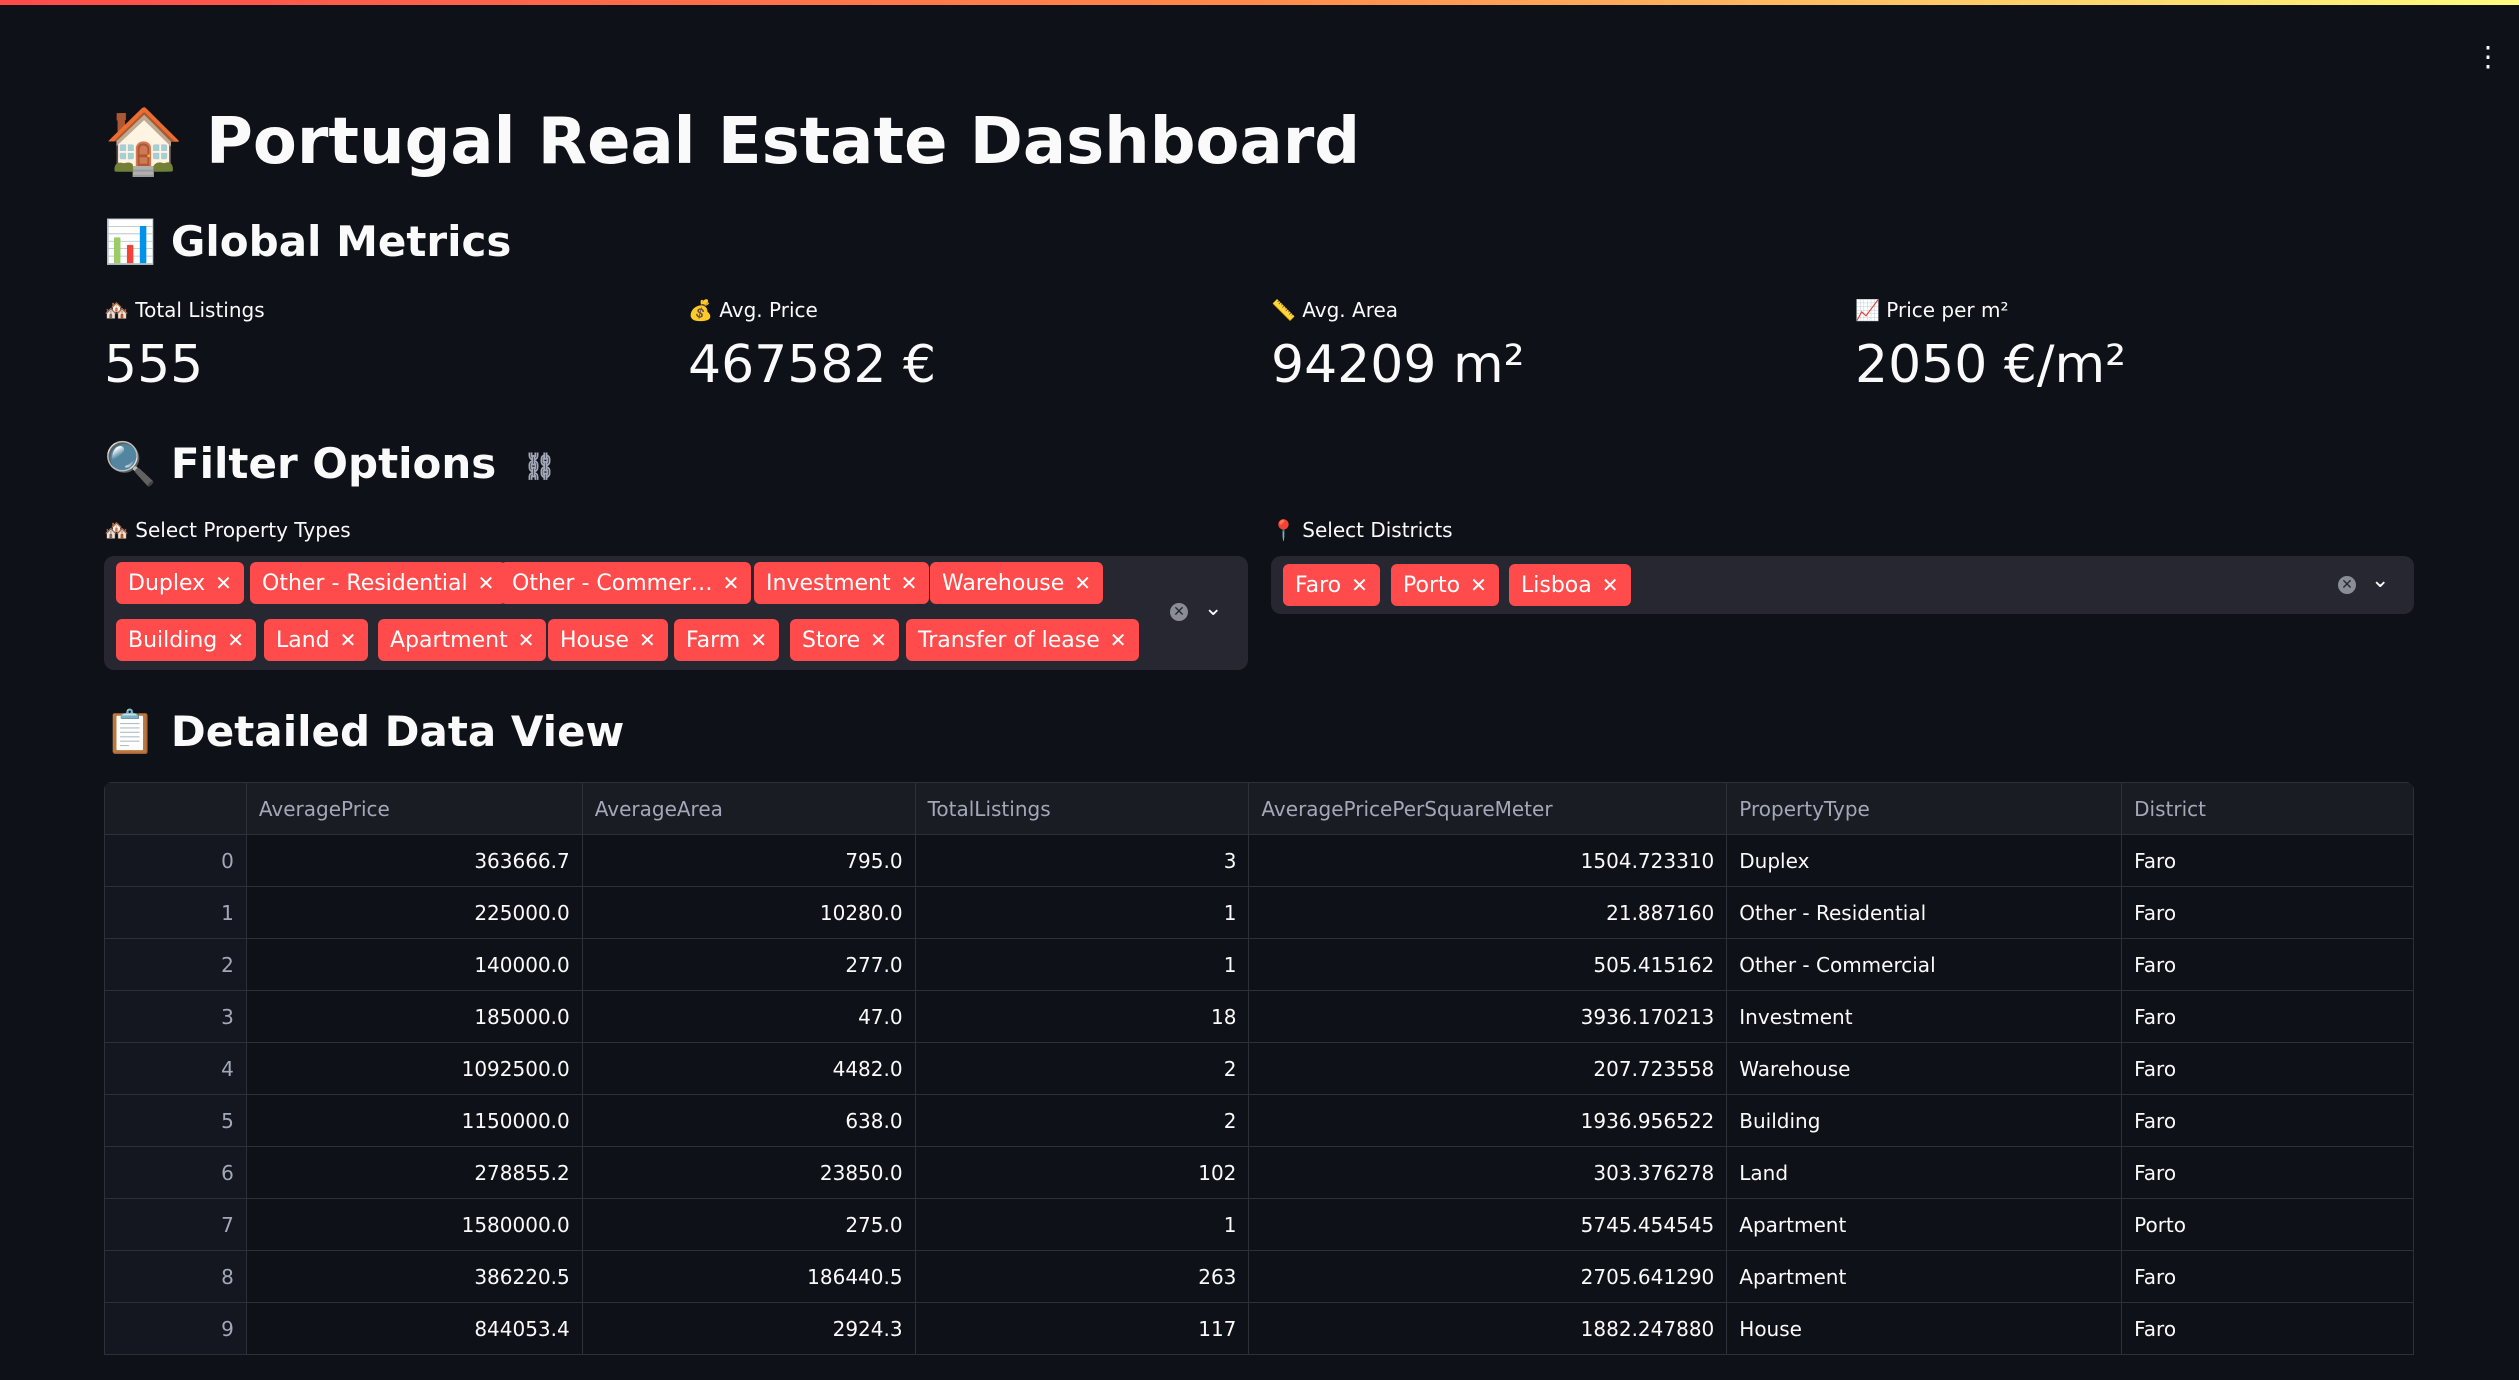  Describe the element at coordinates (1082, 1172) in the screenshot. I see `table-cell: 102` at that location.